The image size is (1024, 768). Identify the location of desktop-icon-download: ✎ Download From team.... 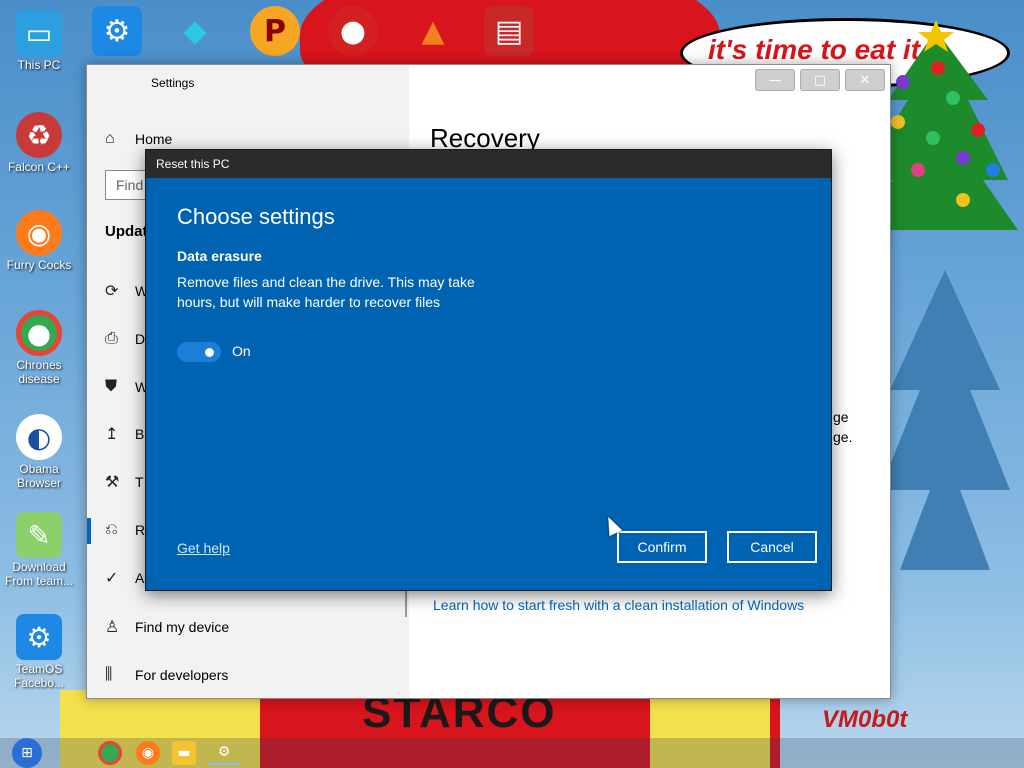
(39, 550).